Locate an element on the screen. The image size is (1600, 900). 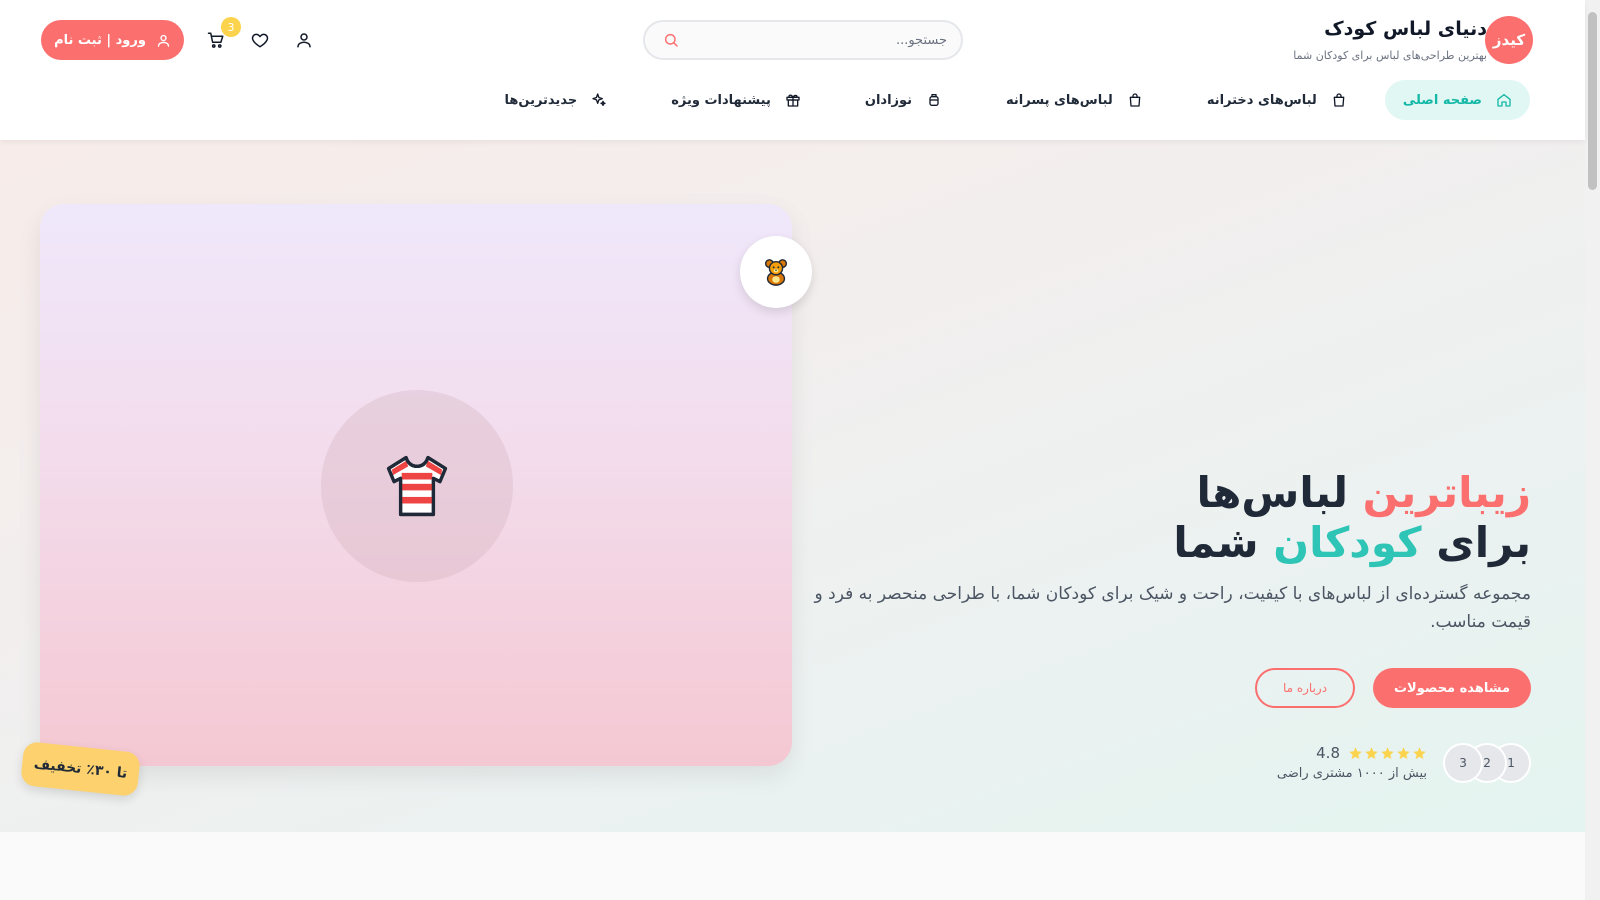
search-input is located at coordinates (822, 40).